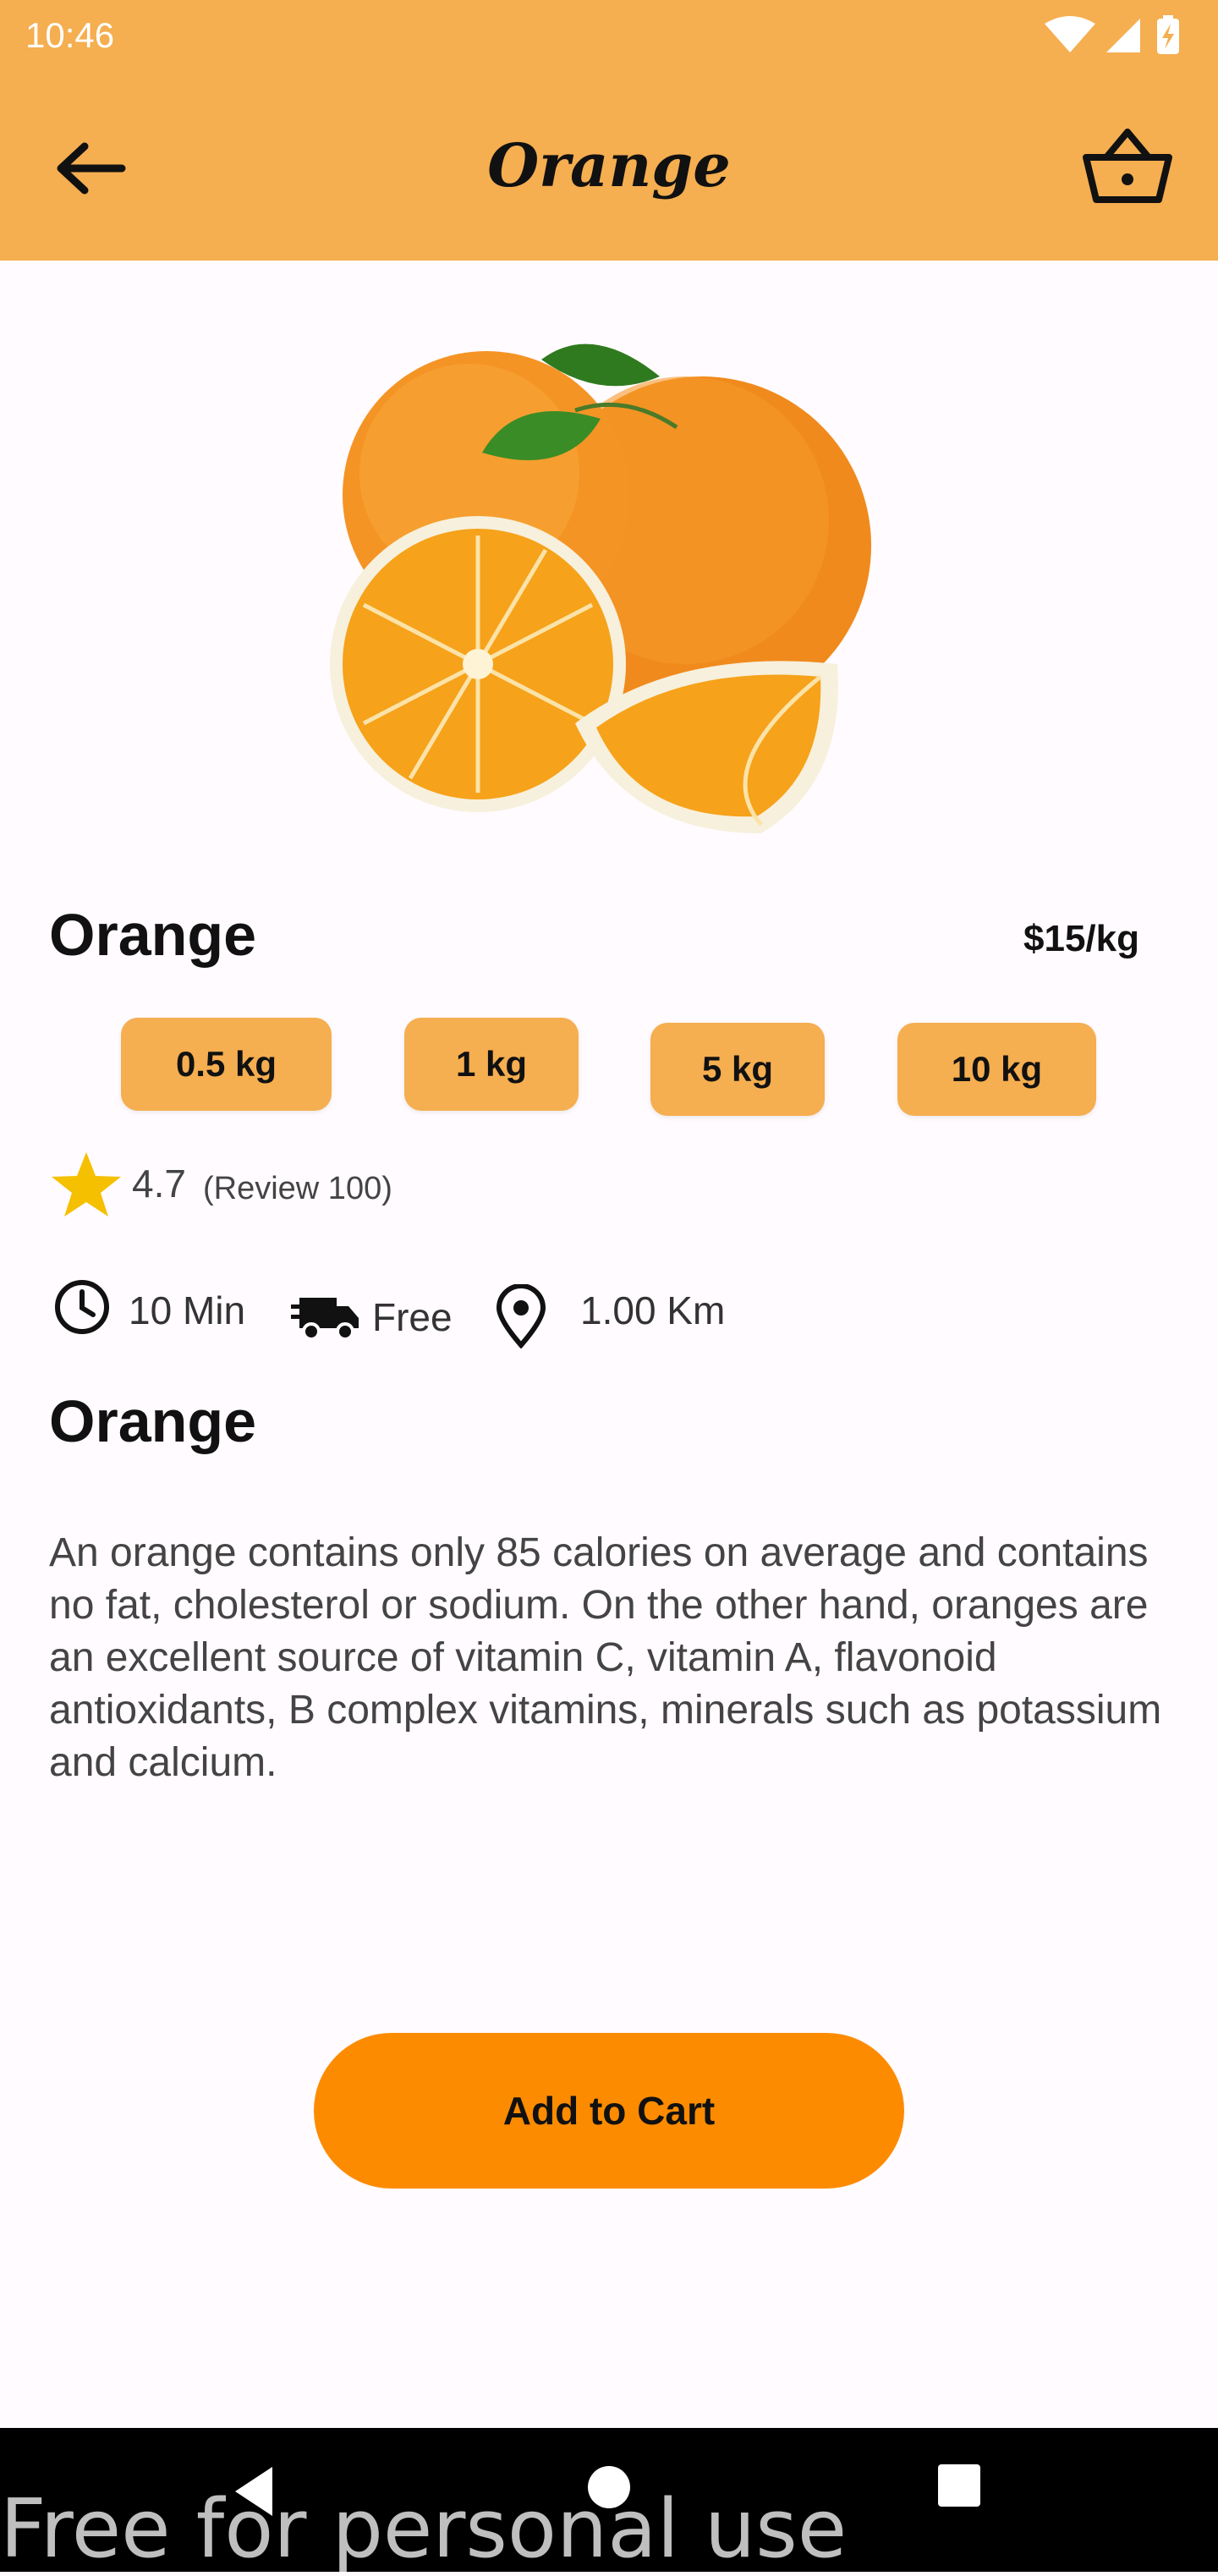  What do you see at coordinates (492, 1064) in the screenshot?
I see `weight-option-1kg: 1 kg` at bounding box center [492, 1064].